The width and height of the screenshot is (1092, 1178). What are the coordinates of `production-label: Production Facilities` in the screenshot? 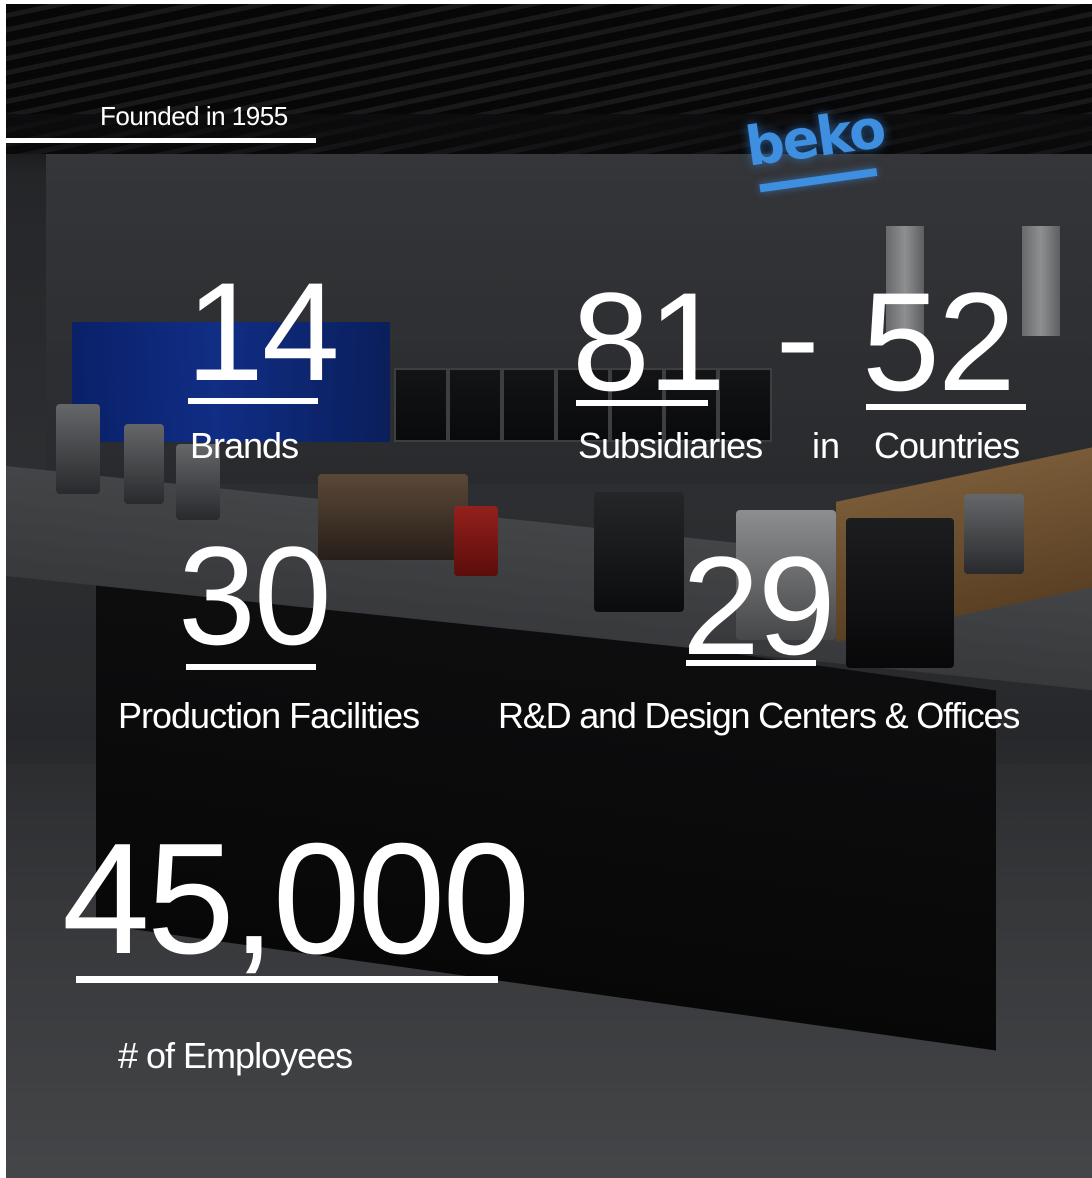 It's located at (269, 715).